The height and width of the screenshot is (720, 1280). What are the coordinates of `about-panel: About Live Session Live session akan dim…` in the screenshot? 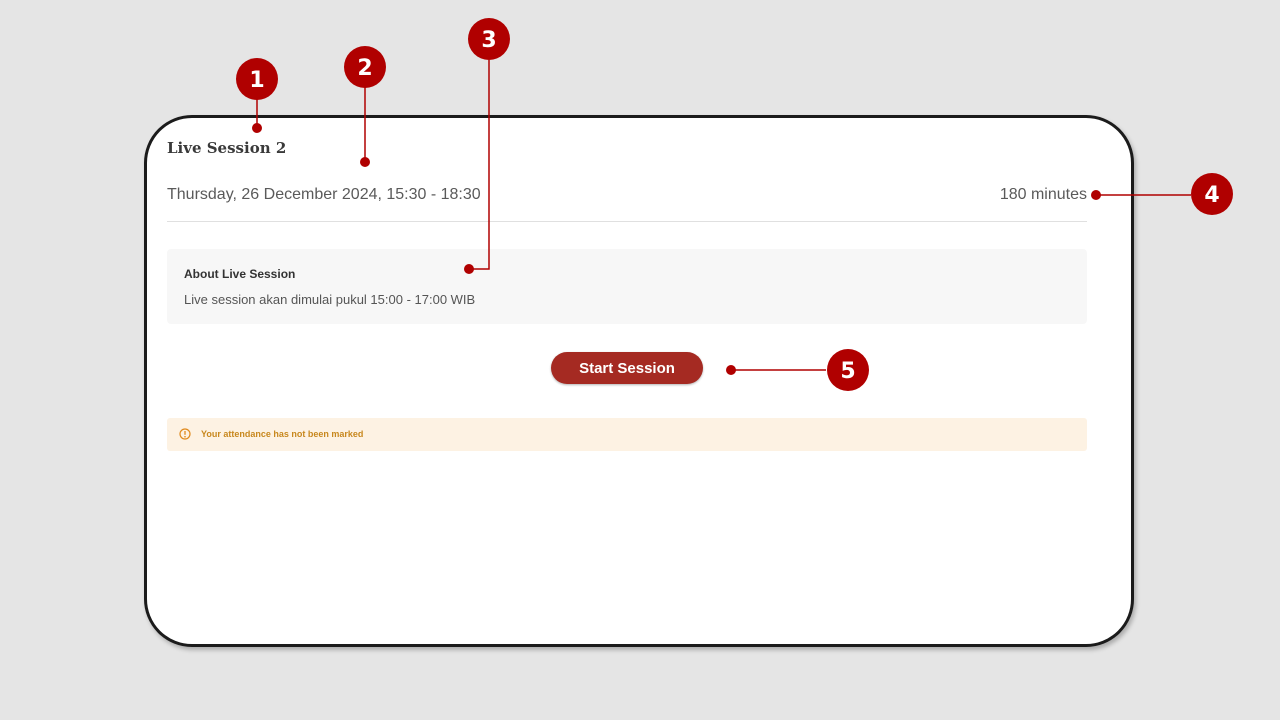 It's located at (627, 286).